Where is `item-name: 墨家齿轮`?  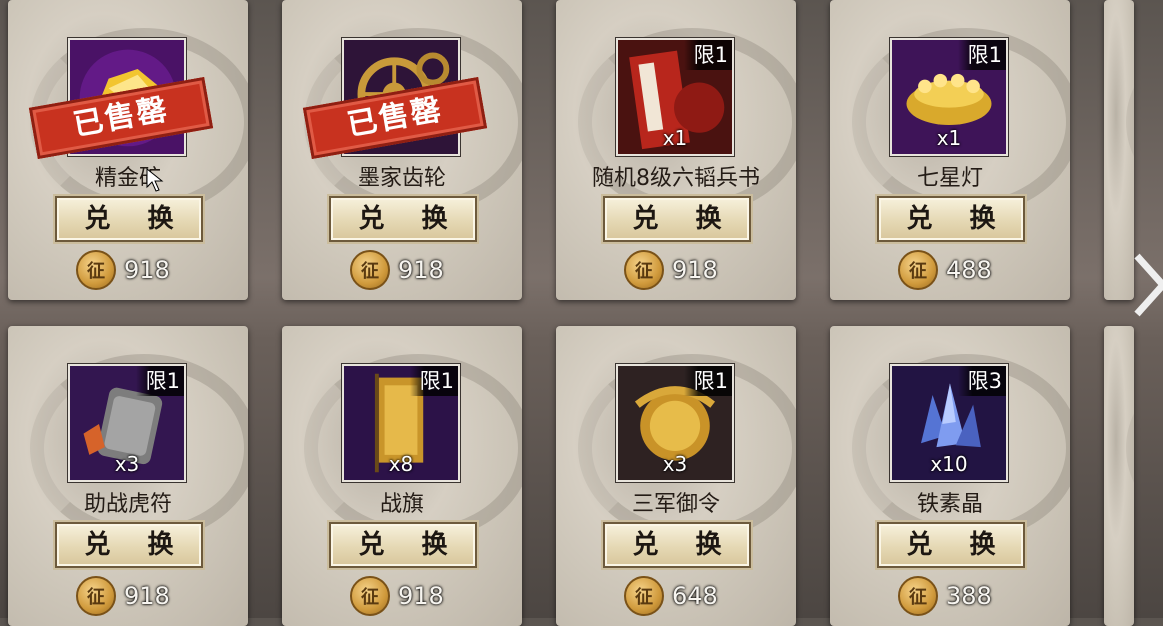
item-name: 墨家齿轮 is located at coordinates (401, 178).